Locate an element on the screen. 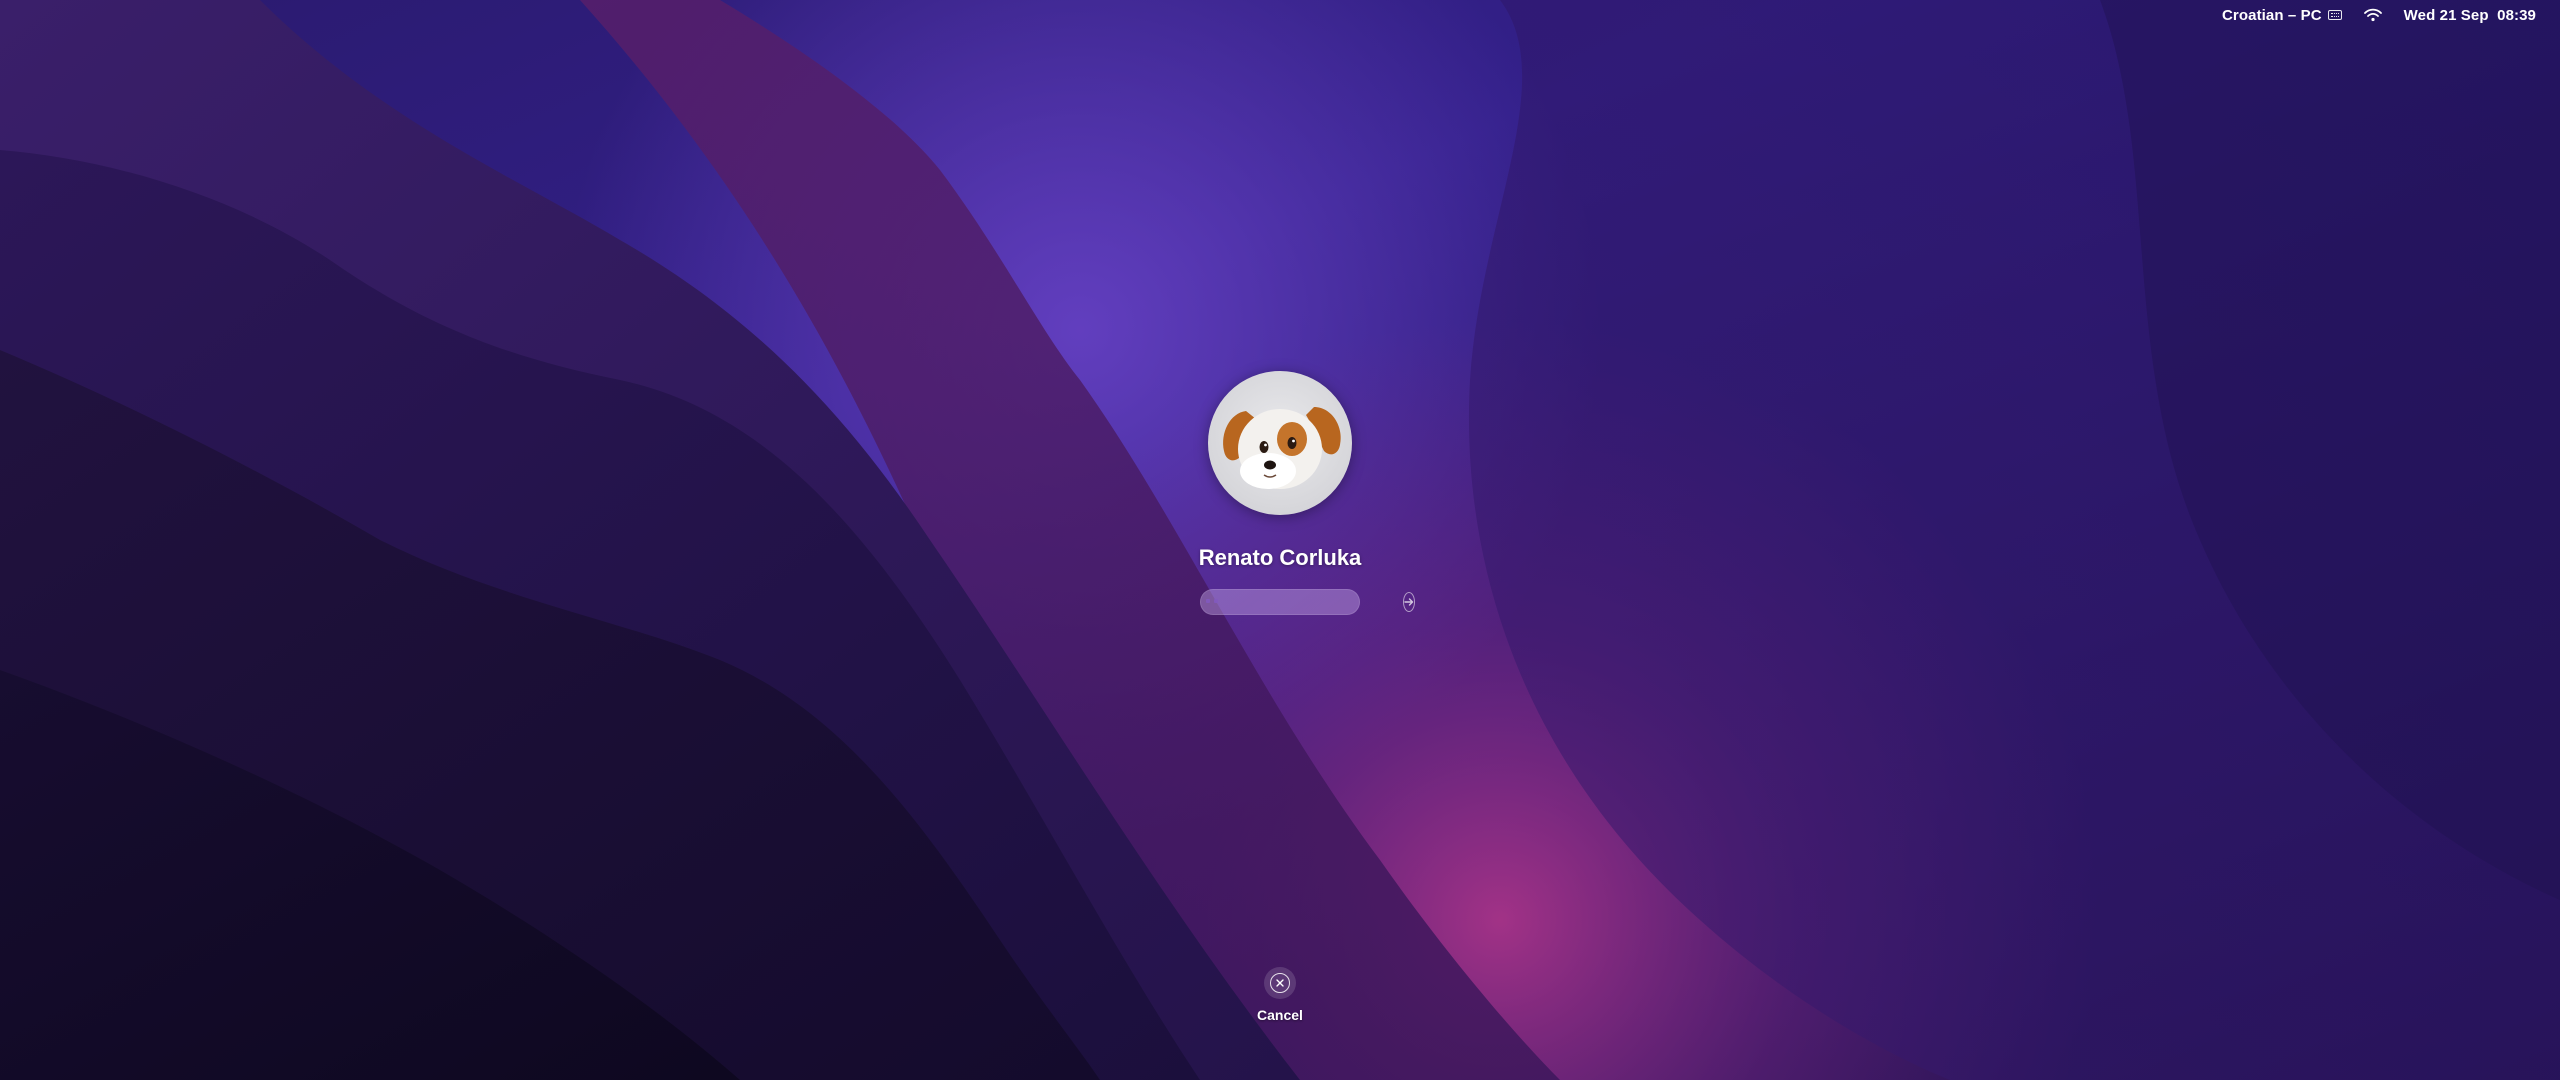 This screenshot has width=2560, height=1080. x-circle-icon is located at coordinates (1280, 983).